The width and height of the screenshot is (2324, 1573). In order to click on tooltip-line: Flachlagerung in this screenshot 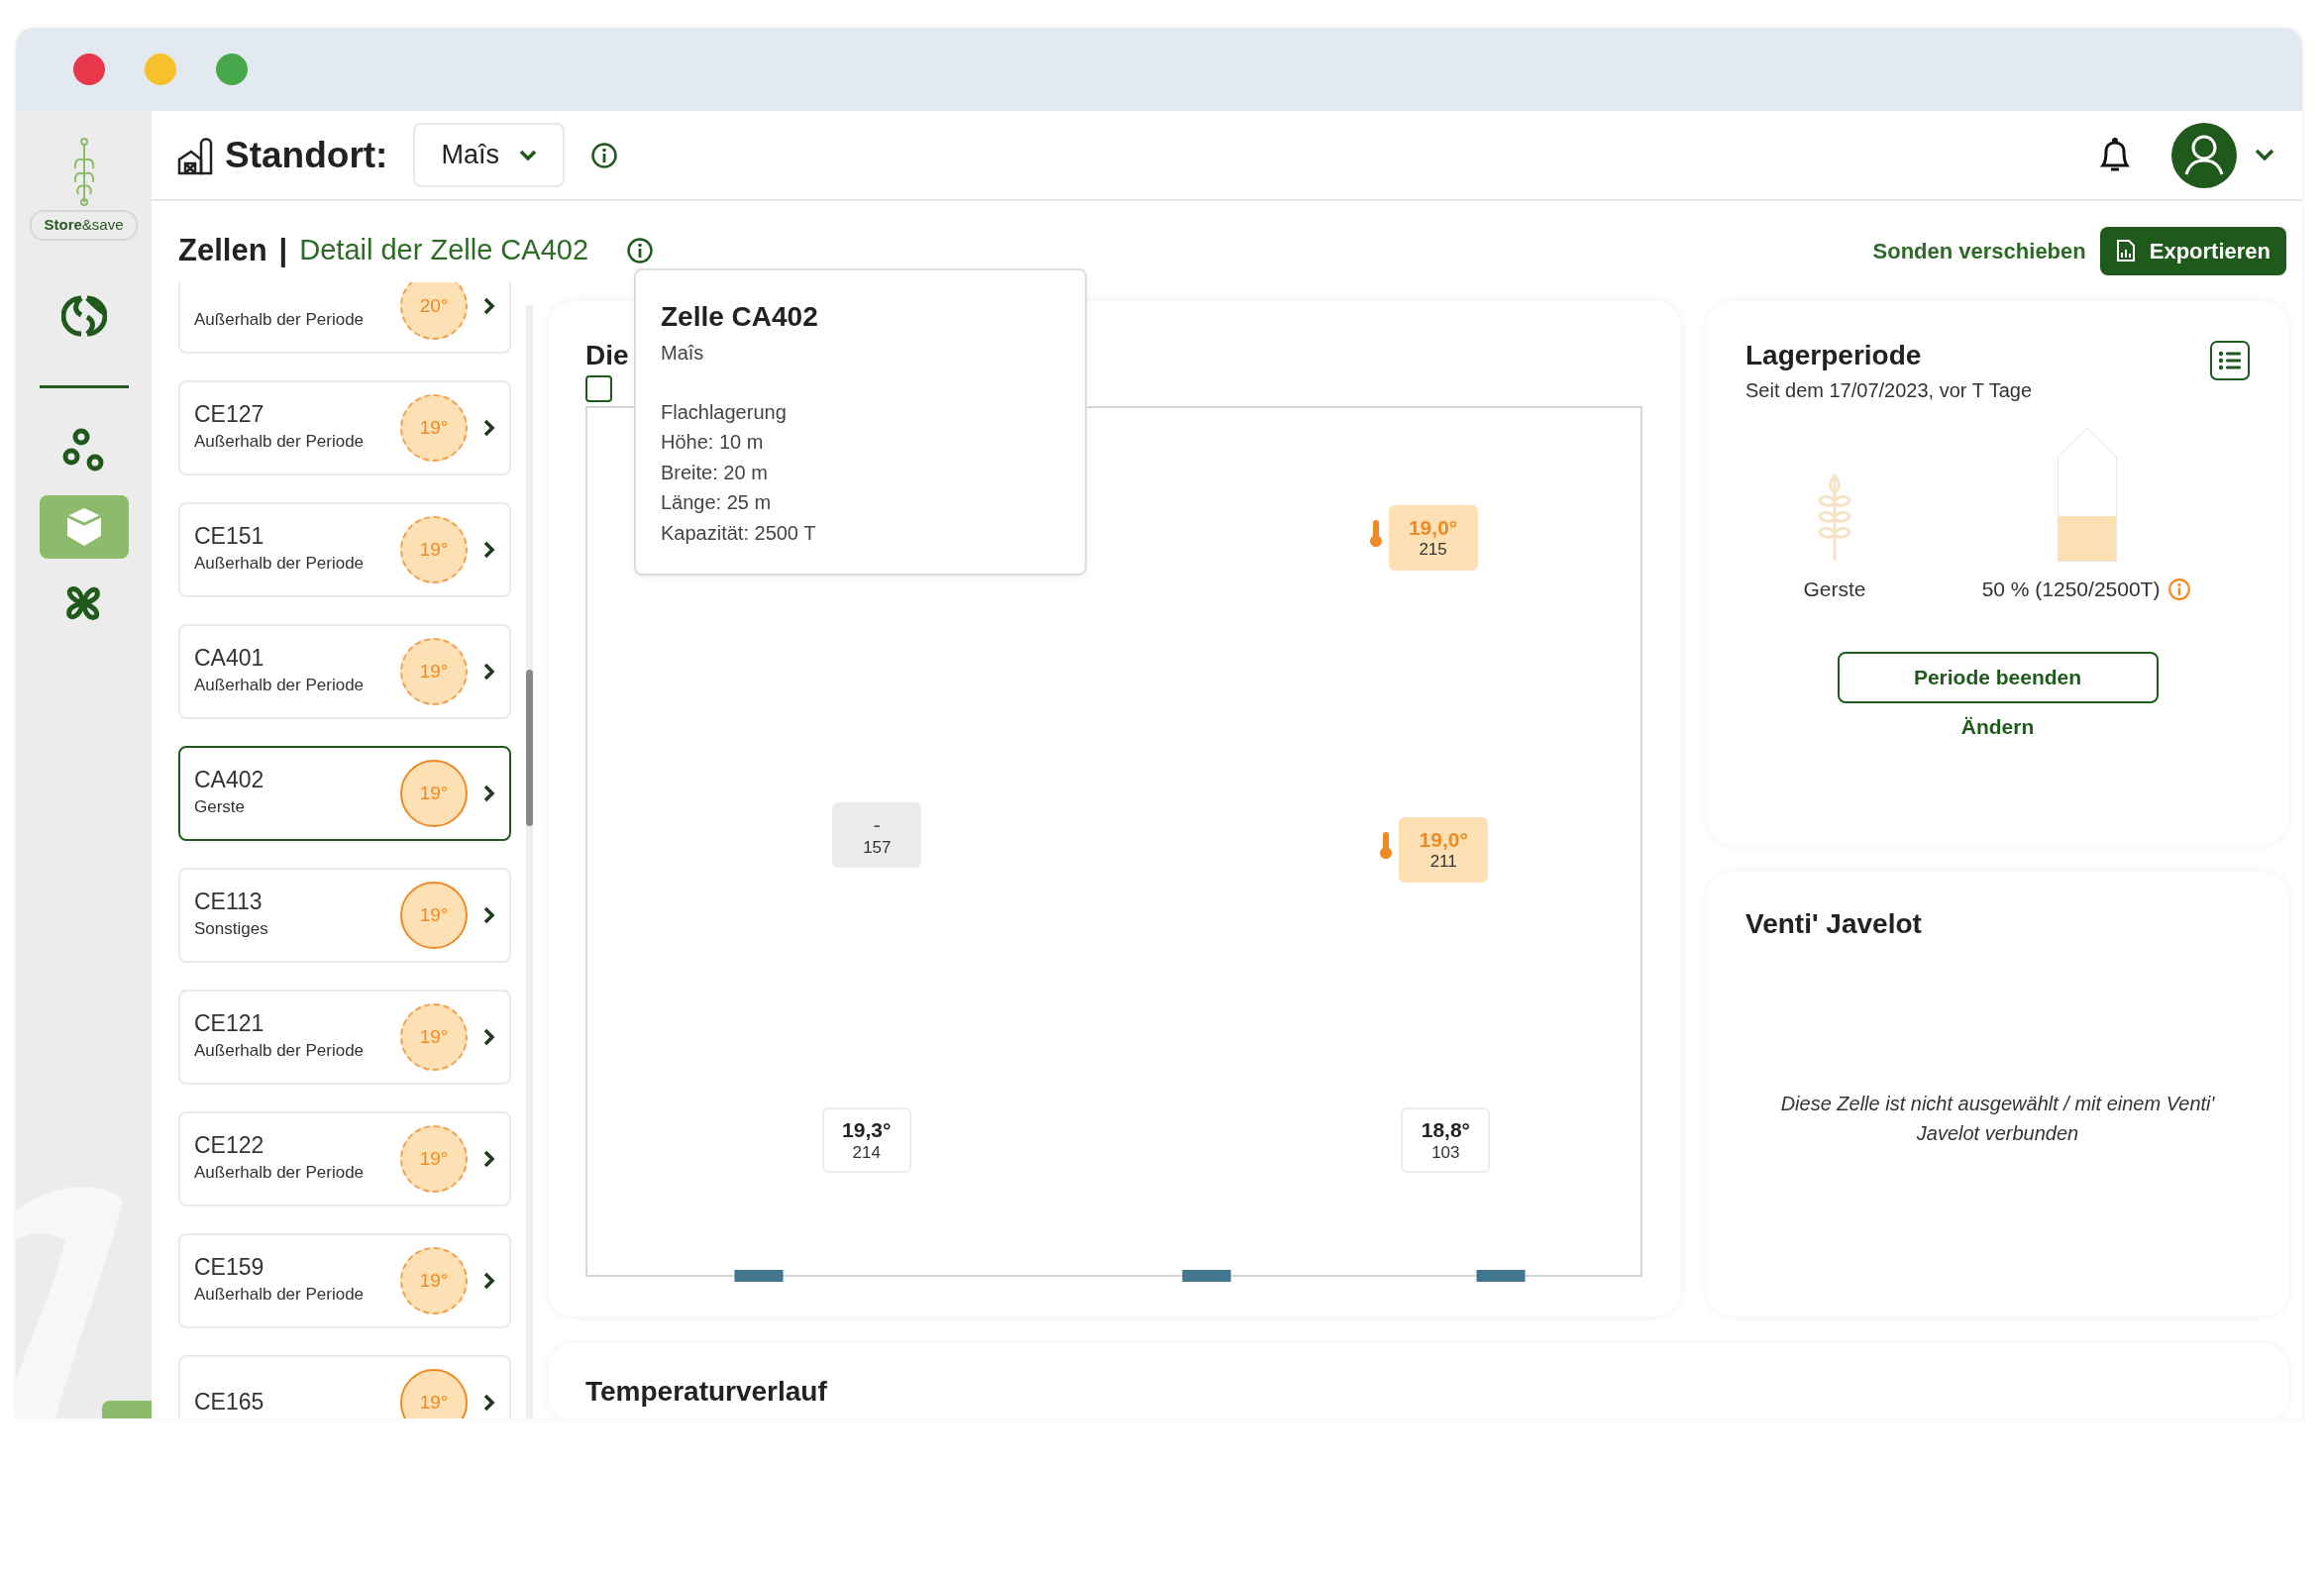, I will do `click(725, 412)`.